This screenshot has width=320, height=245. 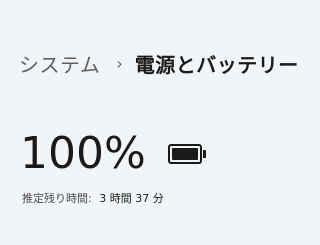 I want to click on battery-full-icon, so click(x=186, y=154).